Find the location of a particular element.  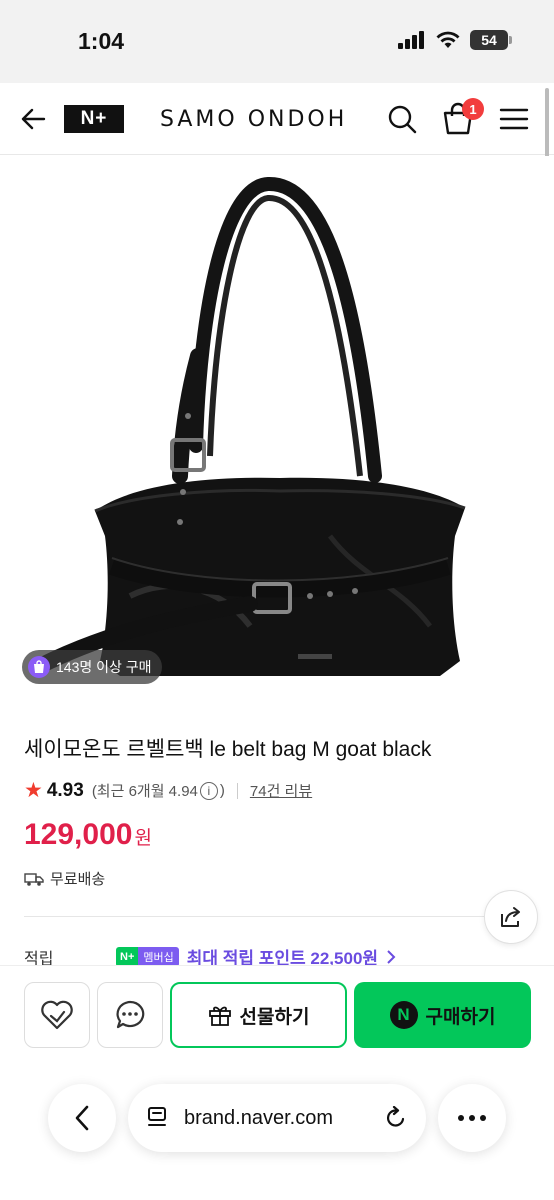

wifi-icon is located at coordinates (448, 39).